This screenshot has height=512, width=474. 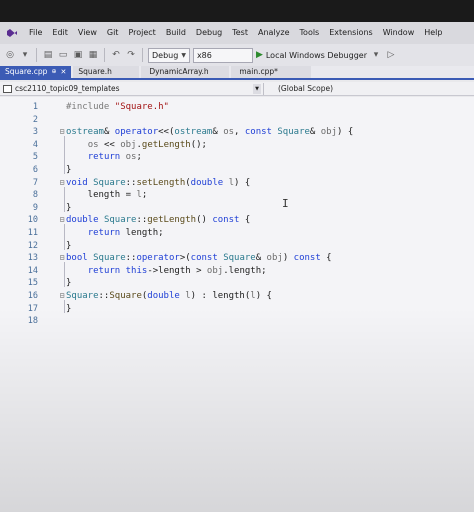 What do you see at coordinates (237, 107) in the screenshot?
I see `code-line: 1 #include "Square.h"` at bounding box center [237, 107].